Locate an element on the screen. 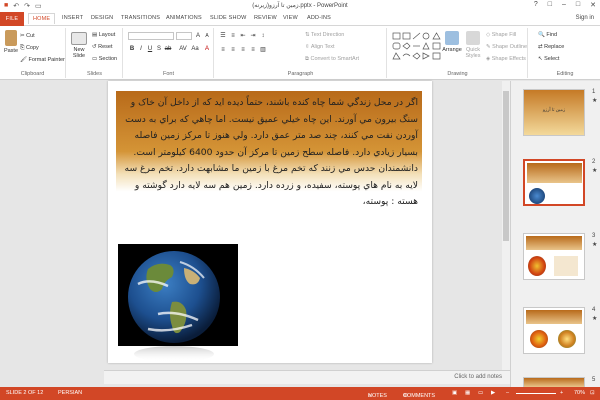 The image size is (600, 400). find-button: 🔍 Find is located at coordinates (547, 35).